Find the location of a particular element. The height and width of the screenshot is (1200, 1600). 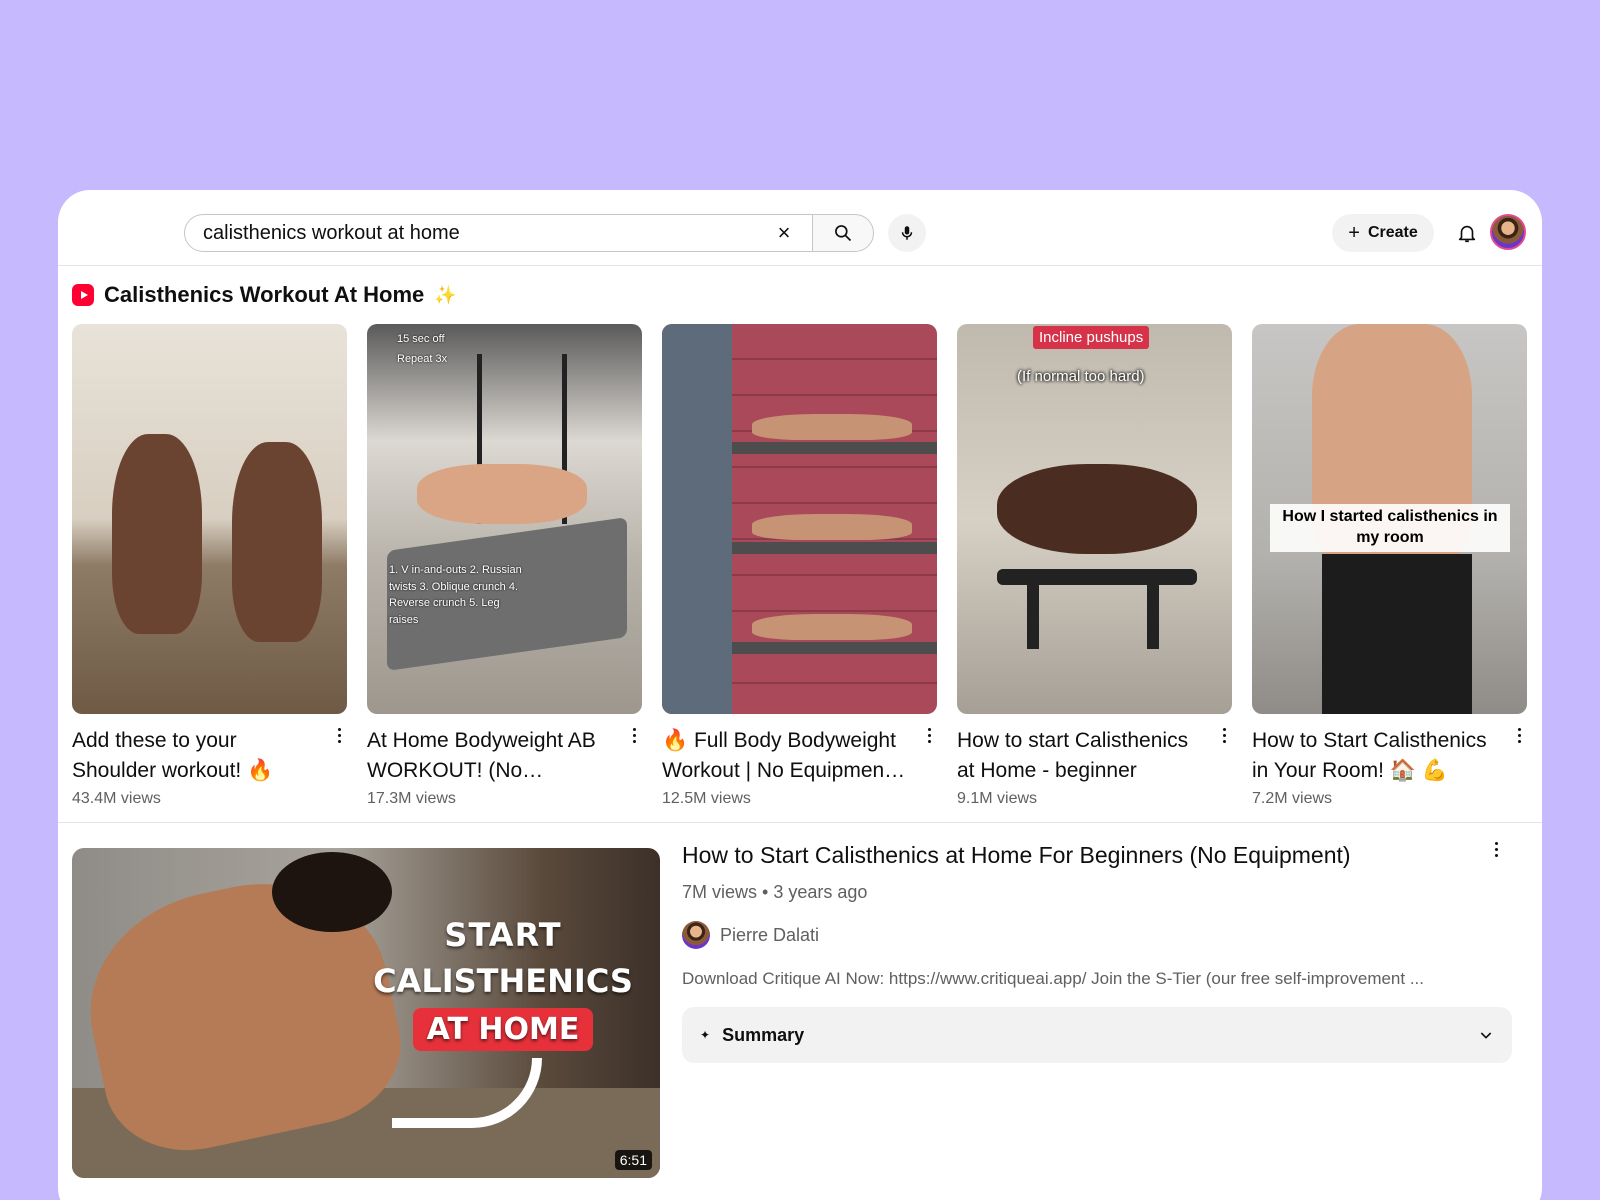

shorts-title: Calisthenics Workout At Home is located at coordinates (264, 294).